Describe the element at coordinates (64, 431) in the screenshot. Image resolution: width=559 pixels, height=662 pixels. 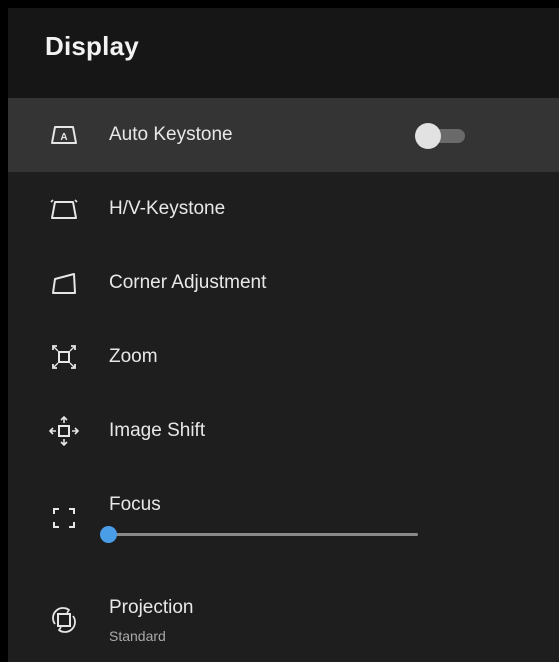
I see `image-shift-icon` at that location.